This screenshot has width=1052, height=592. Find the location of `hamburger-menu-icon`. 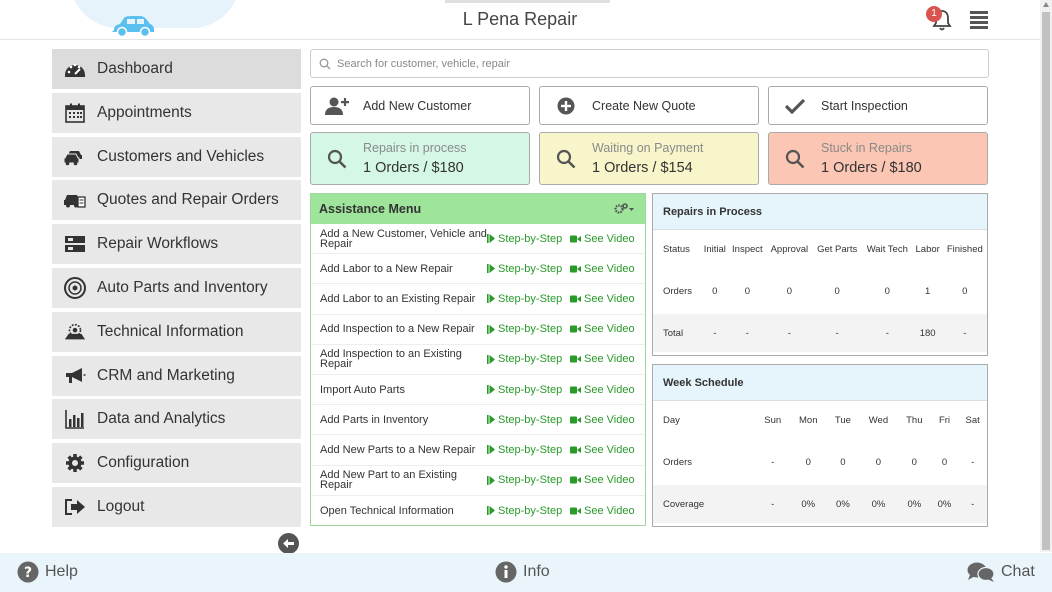

hamburger-menu-icon is located at coordinates (979, 20).